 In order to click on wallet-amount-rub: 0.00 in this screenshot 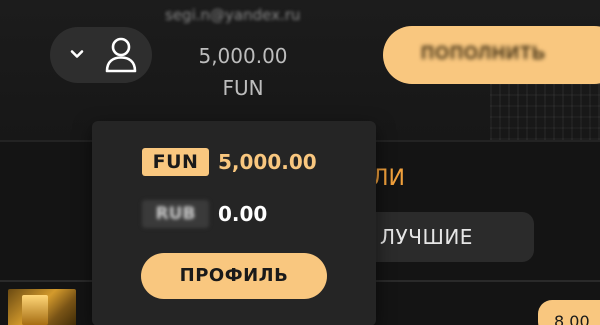, I will do `click(242, 214)`.